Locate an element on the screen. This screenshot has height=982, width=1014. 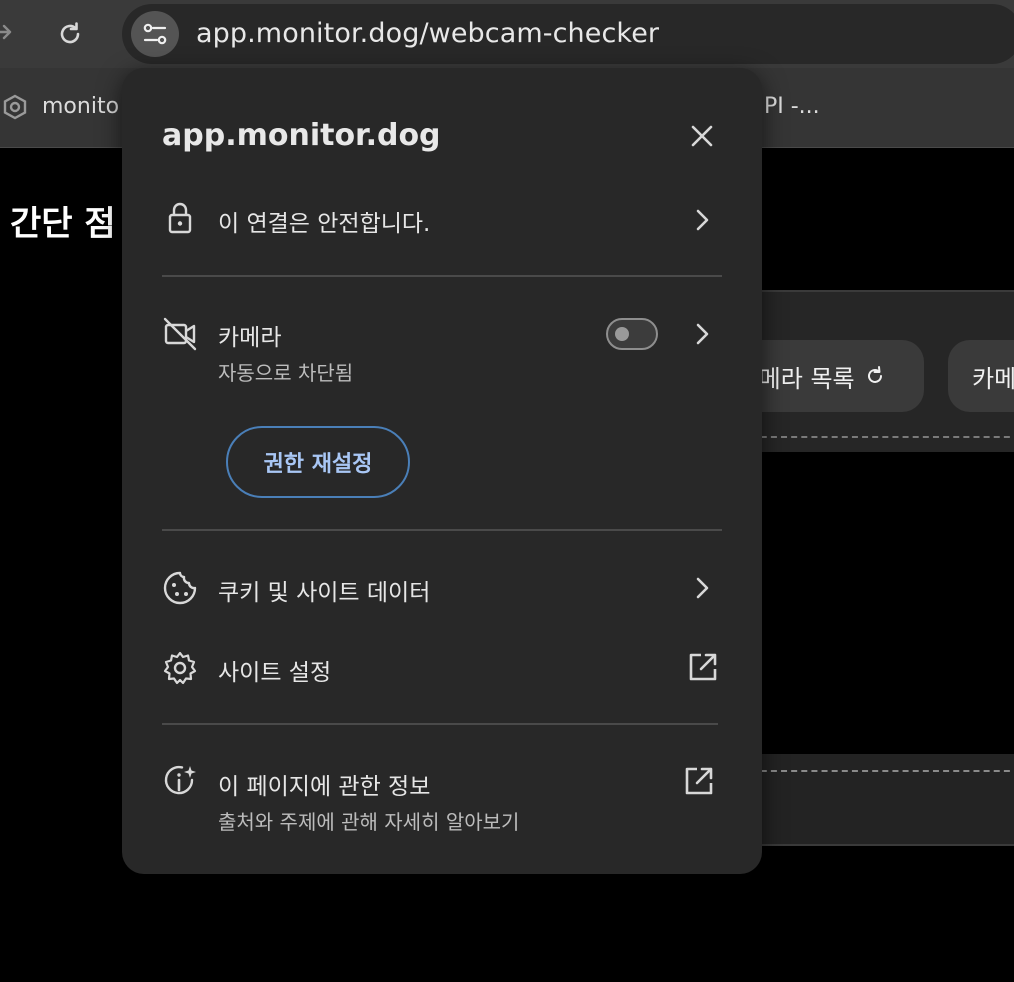
reload-icon is located at coordinates (70, 34).